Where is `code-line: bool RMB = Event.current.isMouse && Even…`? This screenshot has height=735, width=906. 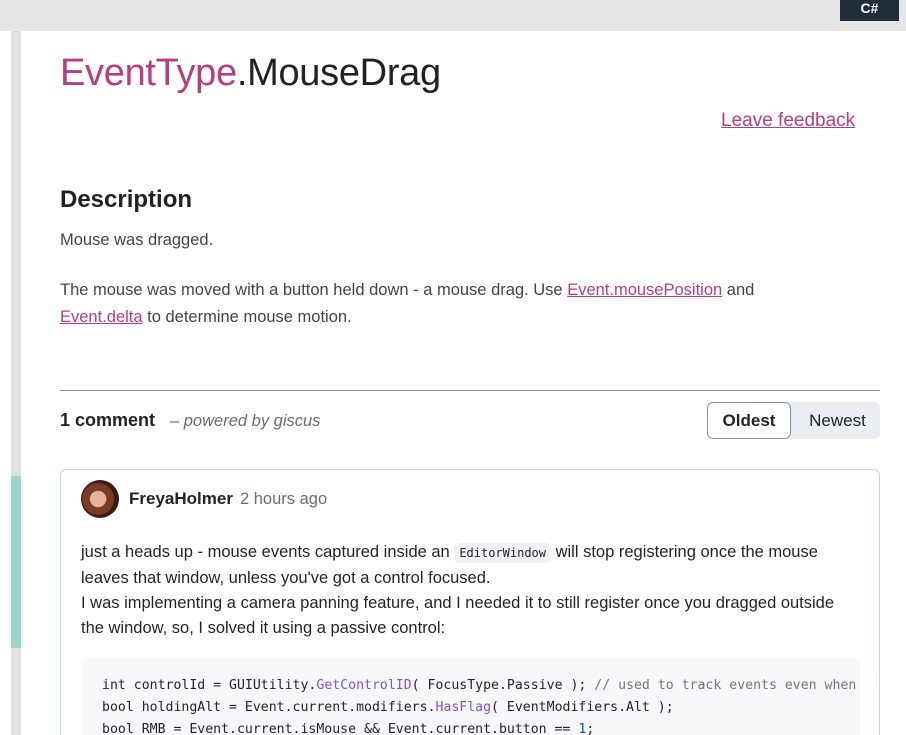 code-line: bool RMB = Event.current.isMouse && Even… is located at coordinates (348, 728).